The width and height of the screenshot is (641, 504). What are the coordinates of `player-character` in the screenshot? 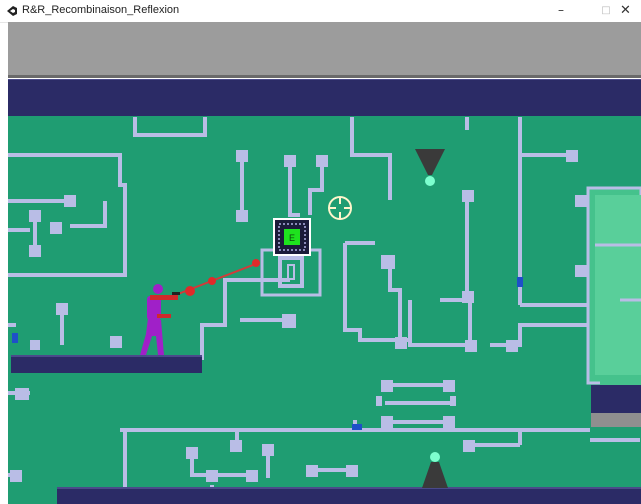 It's located at (160, 319).